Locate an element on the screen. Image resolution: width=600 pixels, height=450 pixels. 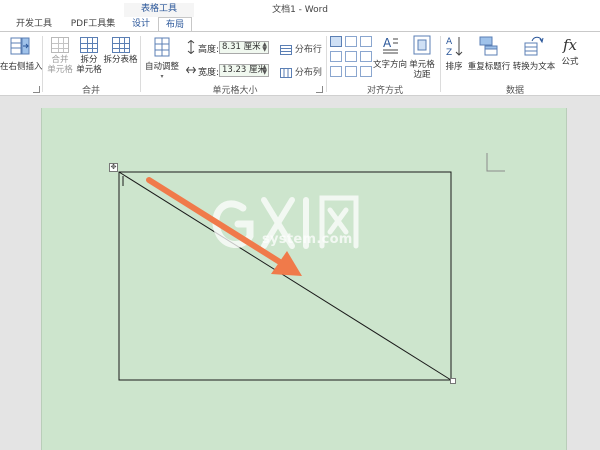
table-move-icon: ✥ is located at coordinates (113, 167).